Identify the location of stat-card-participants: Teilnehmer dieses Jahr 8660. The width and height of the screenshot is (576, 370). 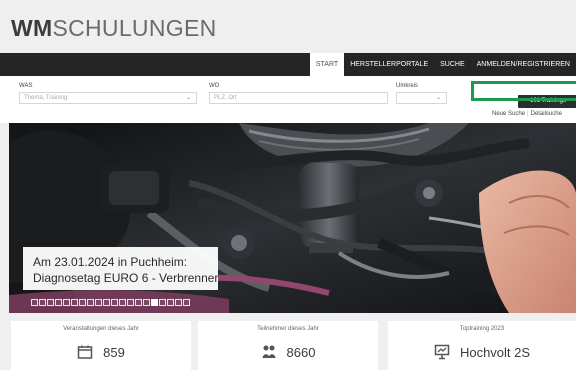
(288, 345).